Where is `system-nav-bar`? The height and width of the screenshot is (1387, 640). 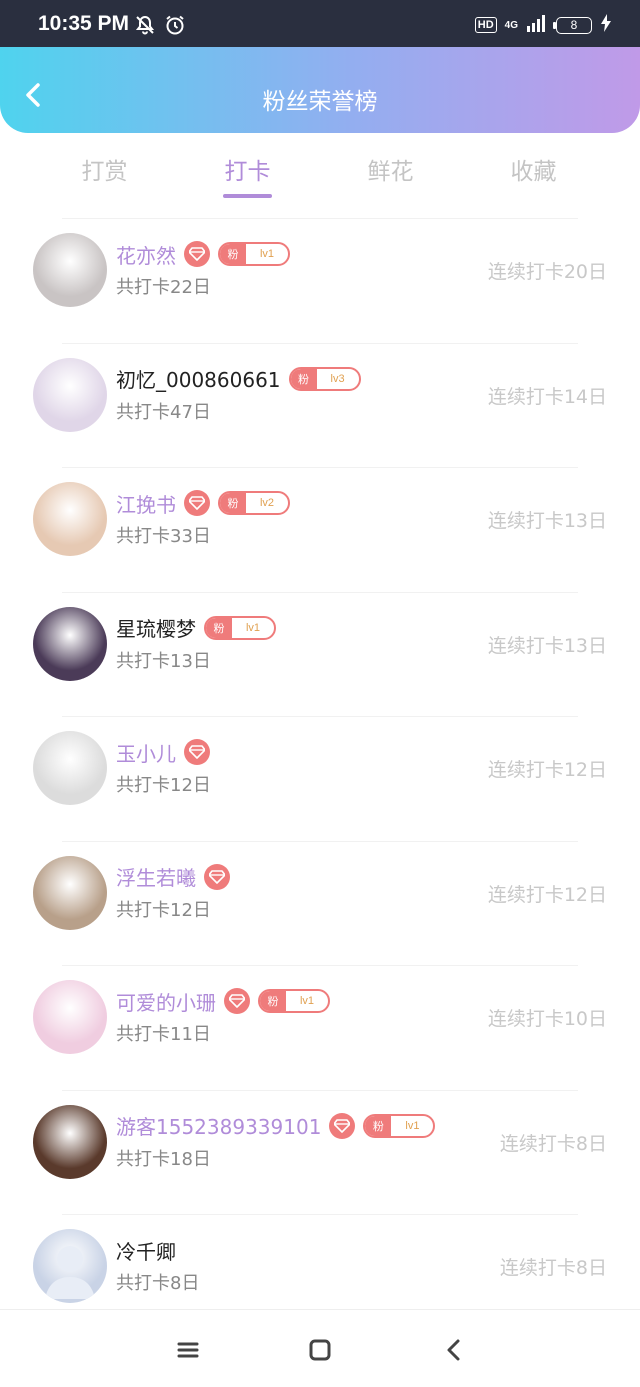 system-nav-bar is located at coordinates (320, 1348).